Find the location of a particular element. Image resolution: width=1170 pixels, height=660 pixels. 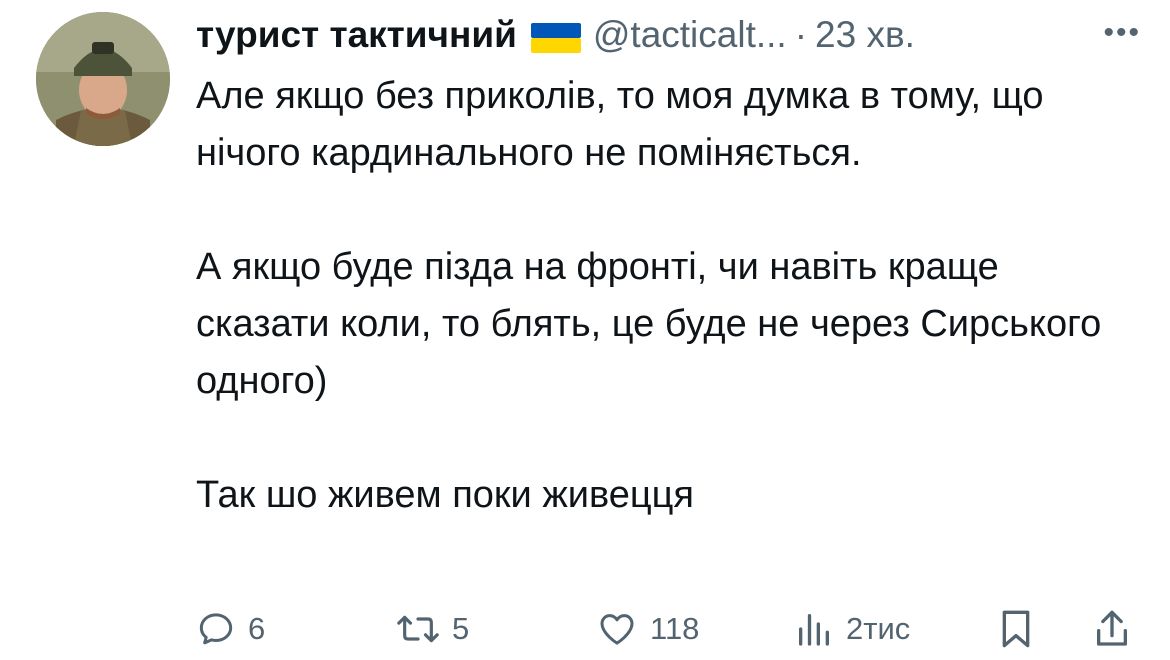

share-icon is located at coordinates (1112, 628).